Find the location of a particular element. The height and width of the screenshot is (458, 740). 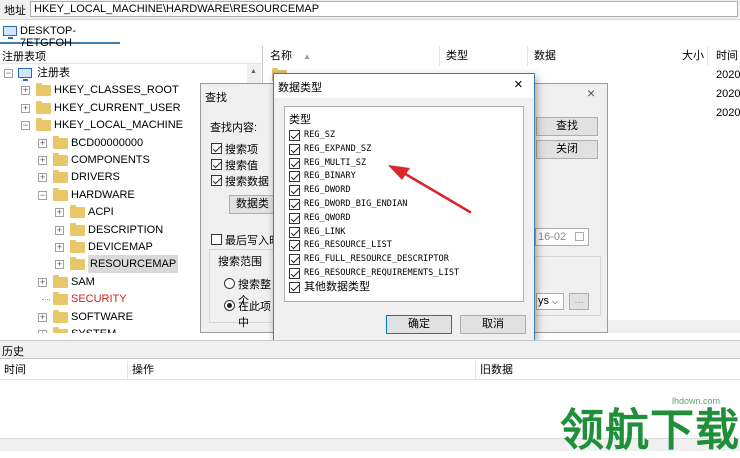

tree-item-label: SYSTEM is located at coordinates (93, 329).